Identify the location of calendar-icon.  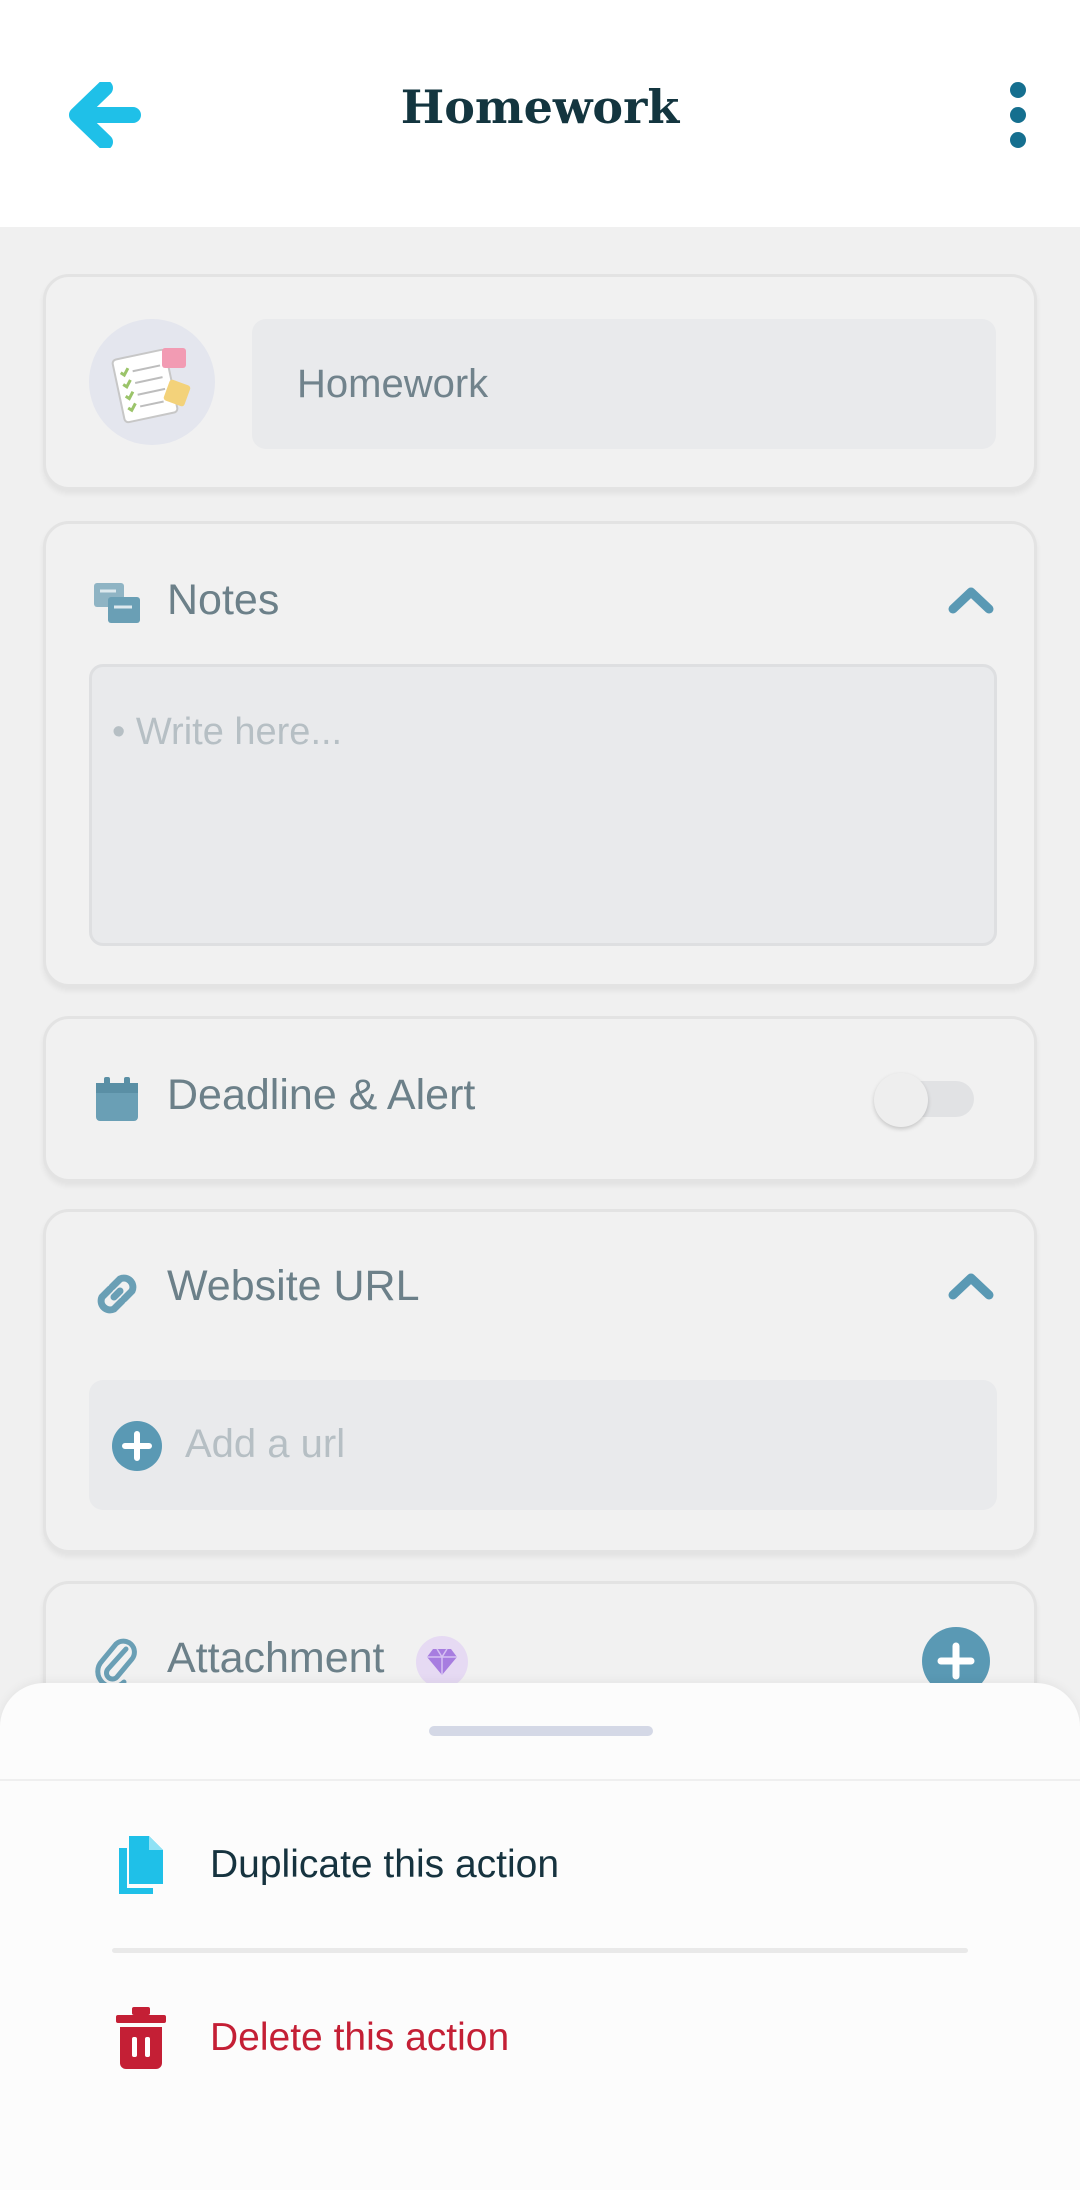
(117, 1099).